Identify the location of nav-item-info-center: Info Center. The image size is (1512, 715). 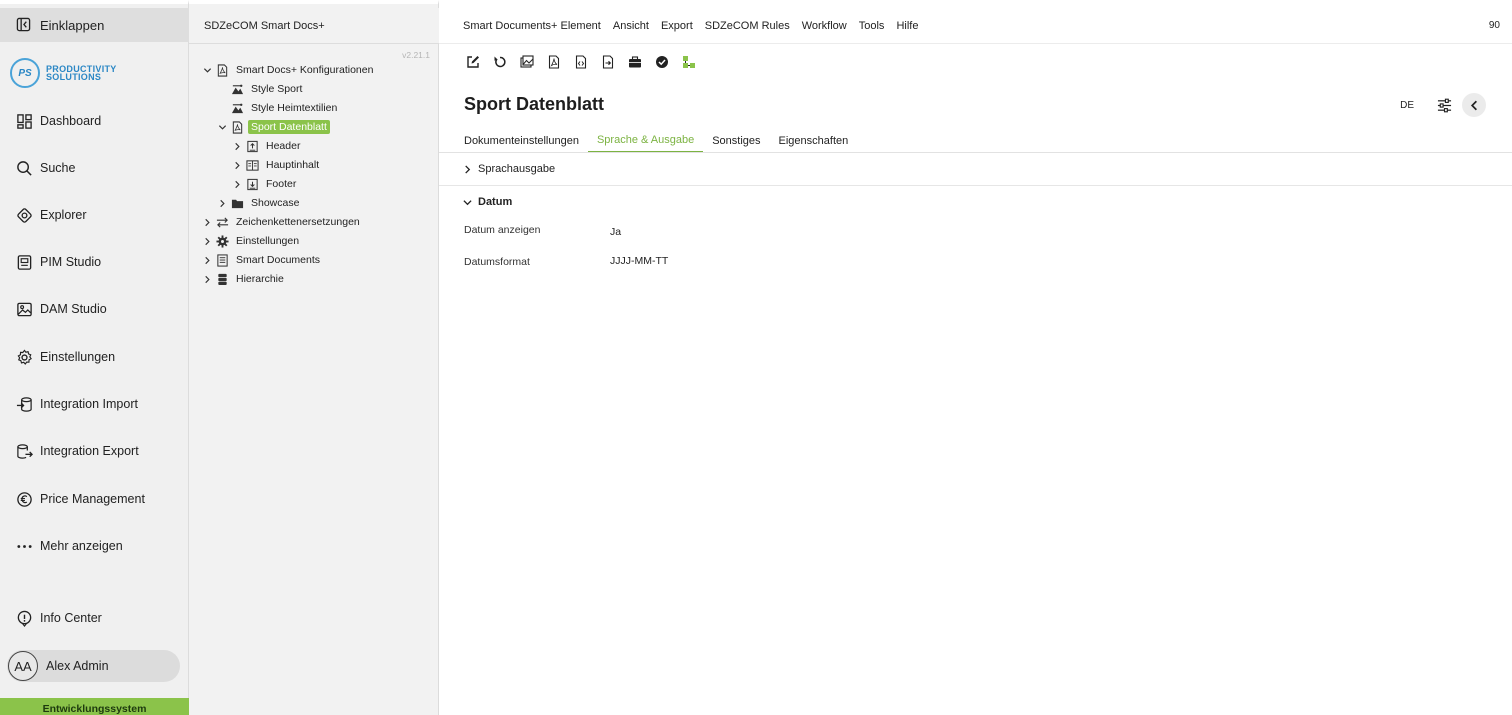
(94, 618).